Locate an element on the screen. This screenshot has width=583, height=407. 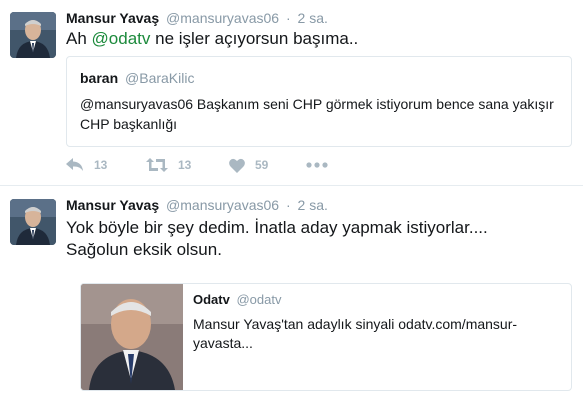
retweet-button: 13 is located at coordinates (168, 165).